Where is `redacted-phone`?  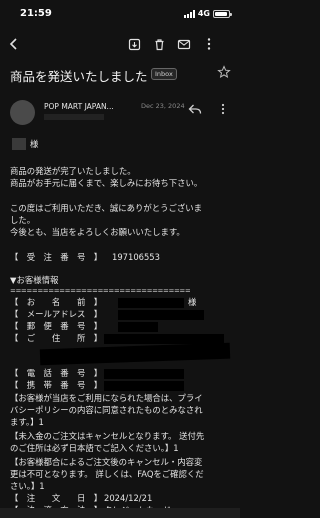 redacted-phone is located at coordinates (144, 374).